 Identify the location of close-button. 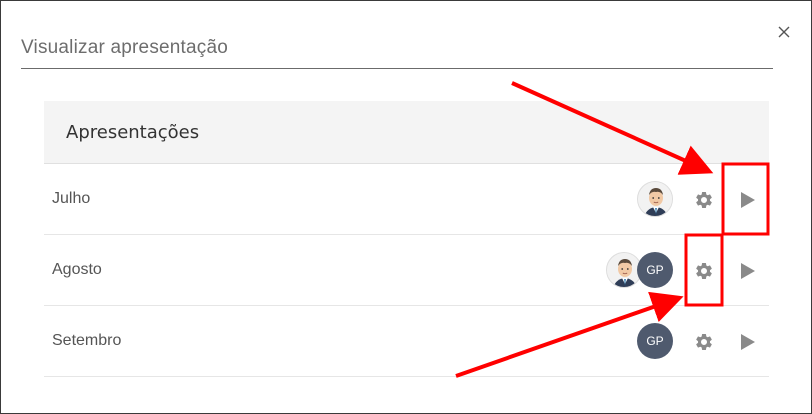
(784, 32).